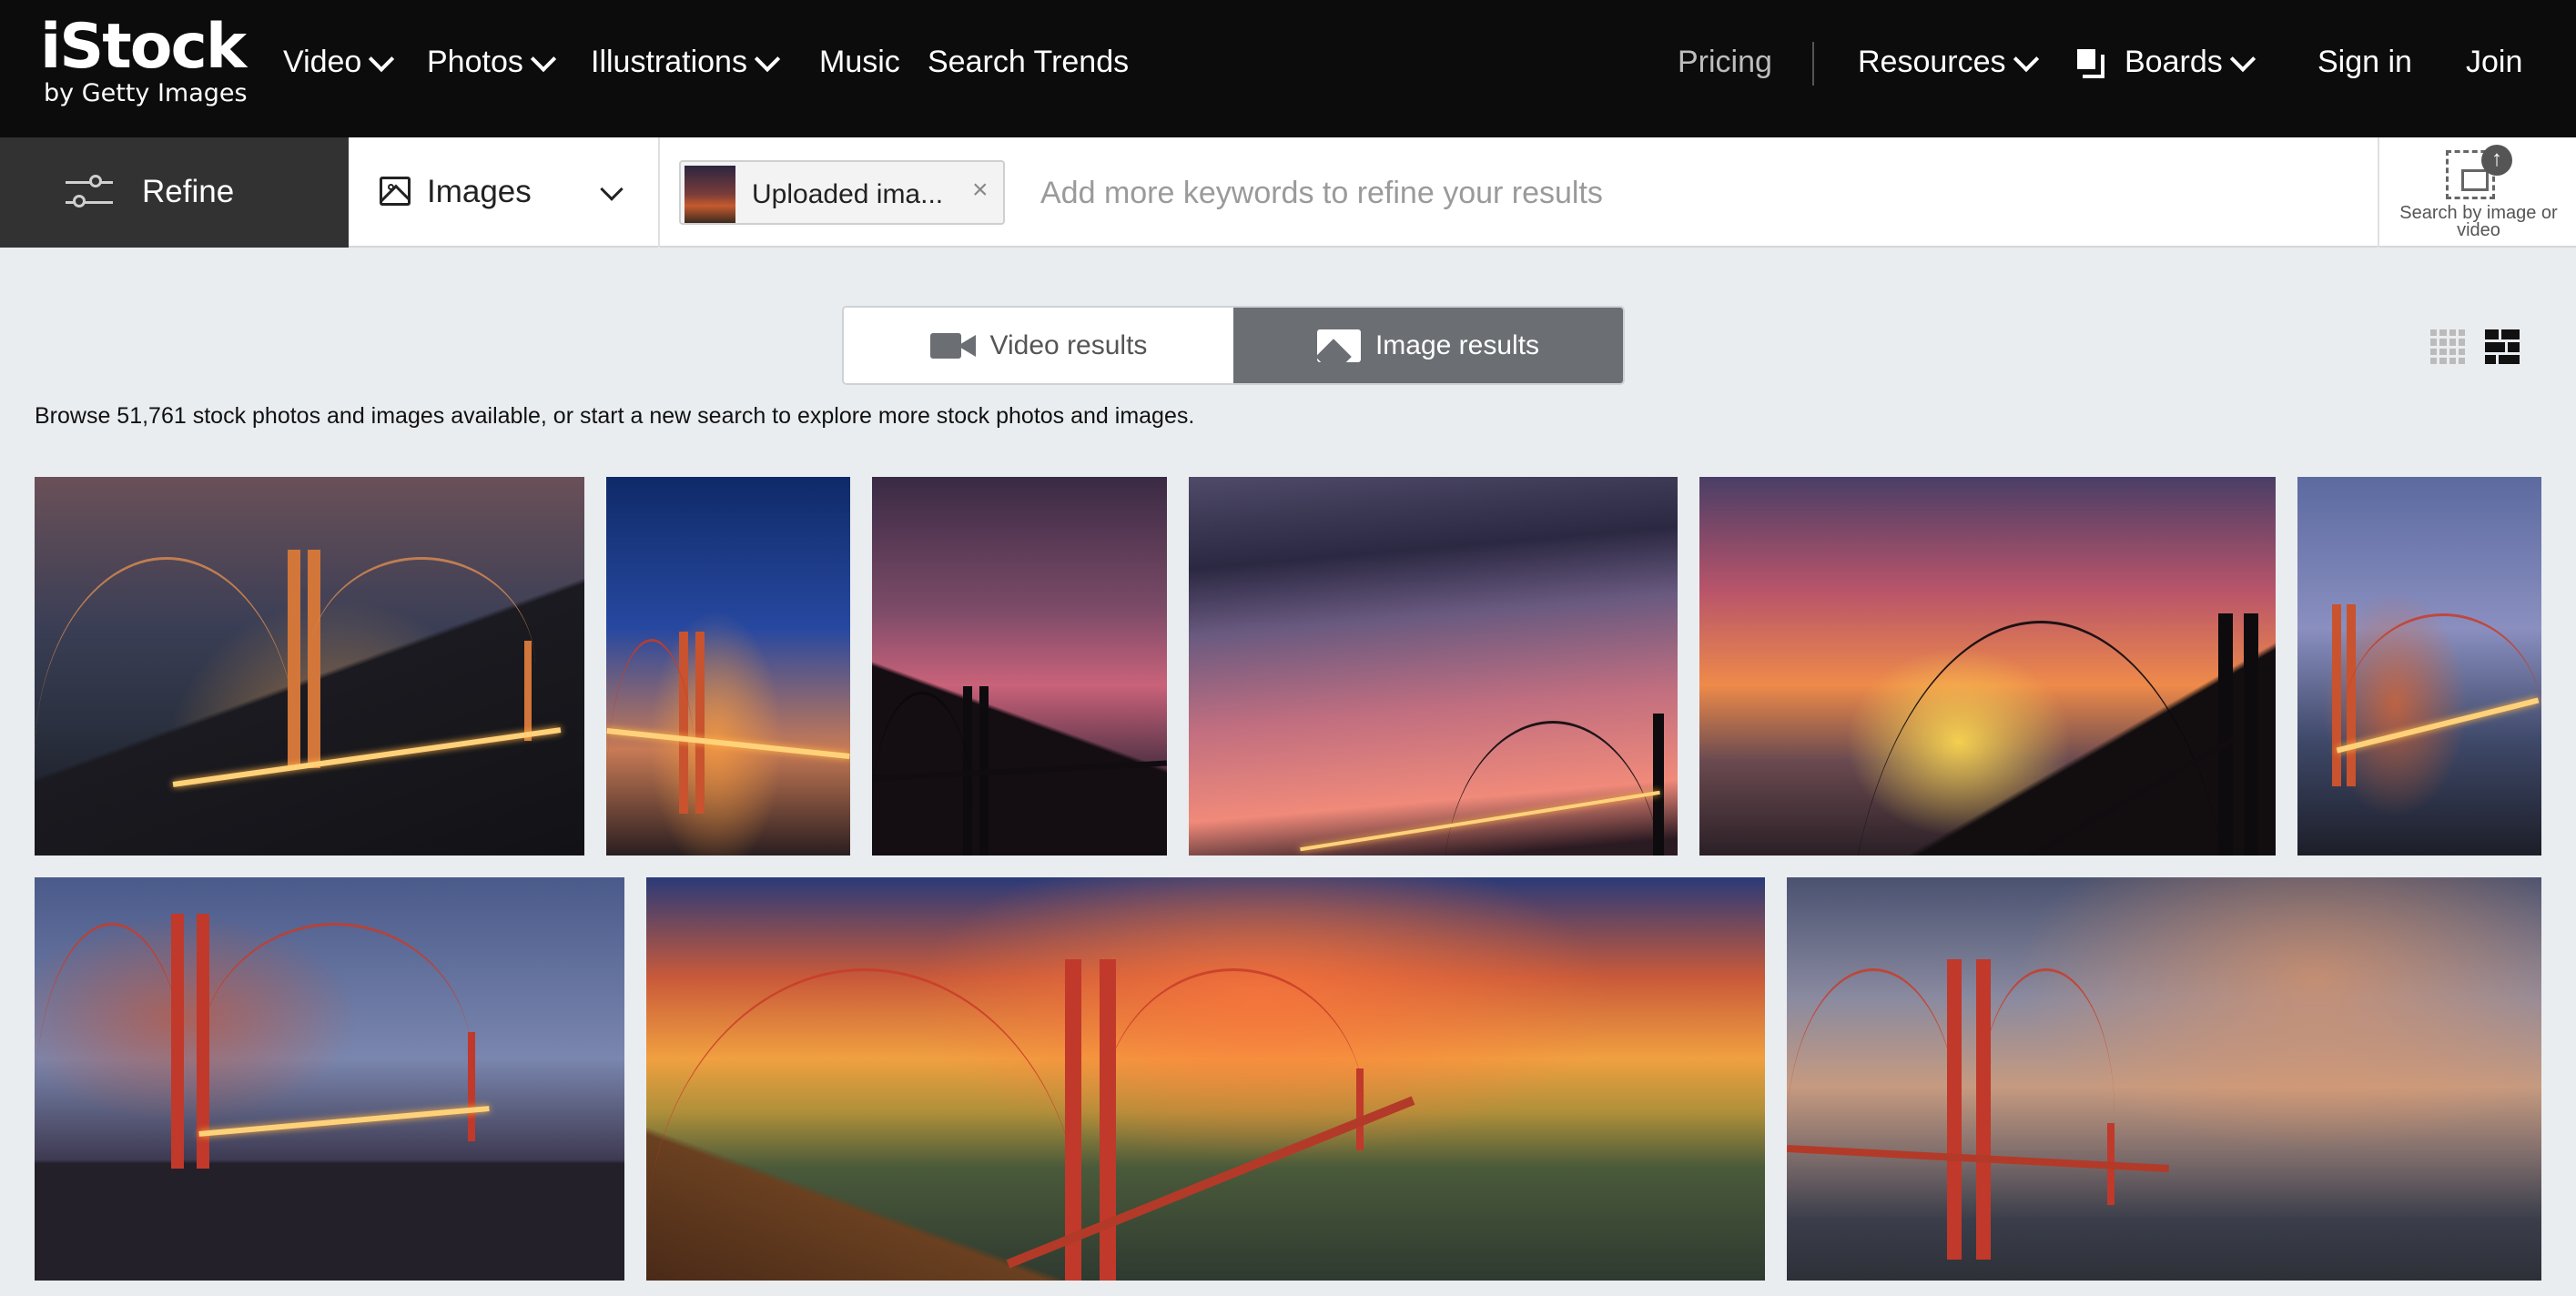 Image resolution: width=2576 pixels, height=1296 pixels. I want to click on sign-in-label: Sign in, so click(2364, 61).